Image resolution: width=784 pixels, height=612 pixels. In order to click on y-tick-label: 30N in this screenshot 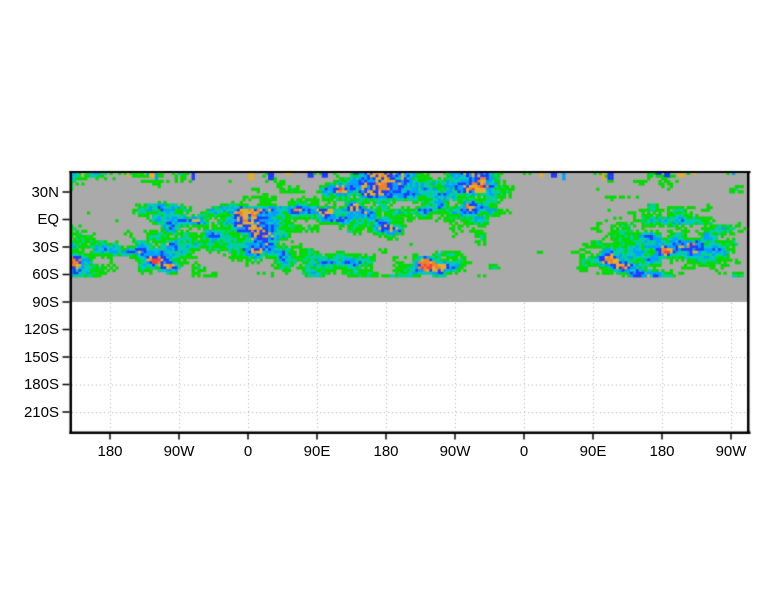, I will do `click(45, 192)`.